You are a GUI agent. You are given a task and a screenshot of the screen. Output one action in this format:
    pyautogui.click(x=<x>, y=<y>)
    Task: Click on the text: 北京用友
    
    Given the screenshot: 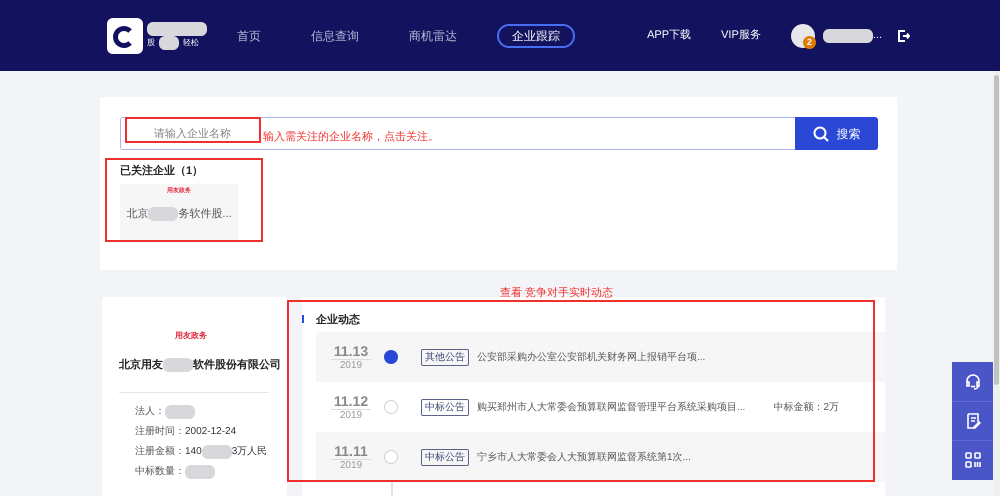 What is the action you would take?
    pyautogui.click(x=141, y=365)
    